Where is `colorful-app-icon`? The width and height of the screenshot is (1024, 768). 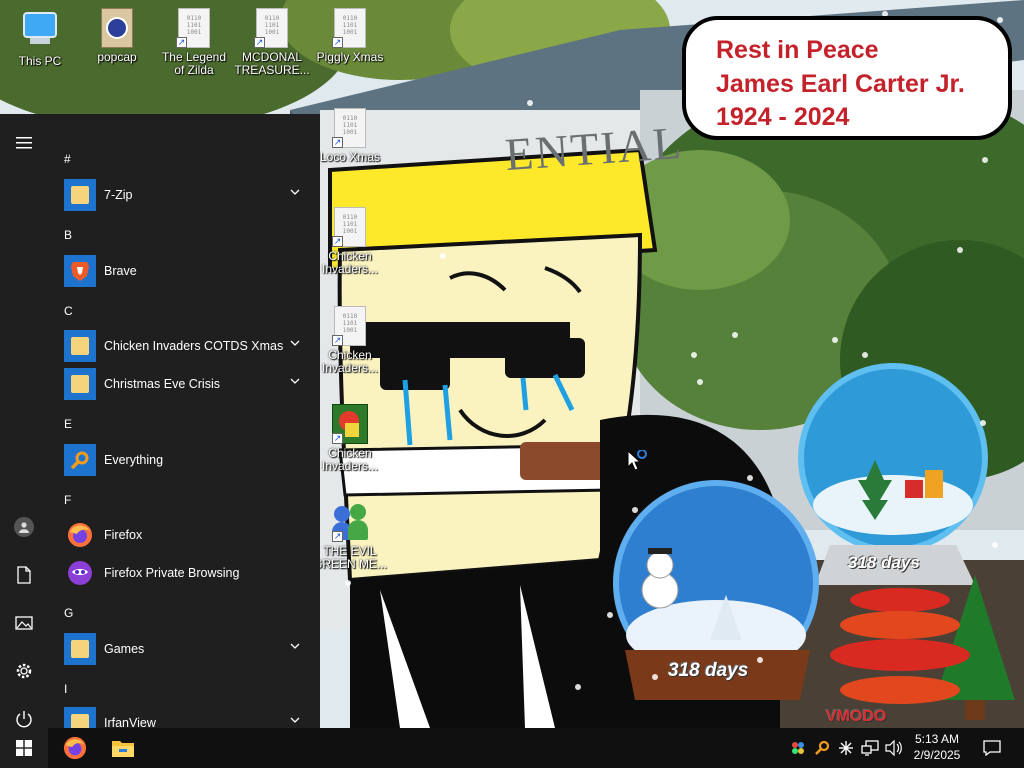 colorful-app-icon is located at coordinates (798, 748).